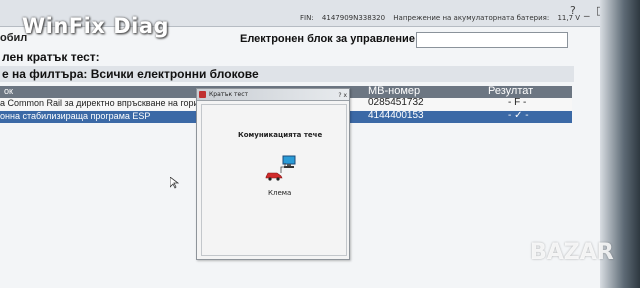 This screenshot has width=640, height=288. I want to click on row-mb-number: 0285451732, so click(396, 102).